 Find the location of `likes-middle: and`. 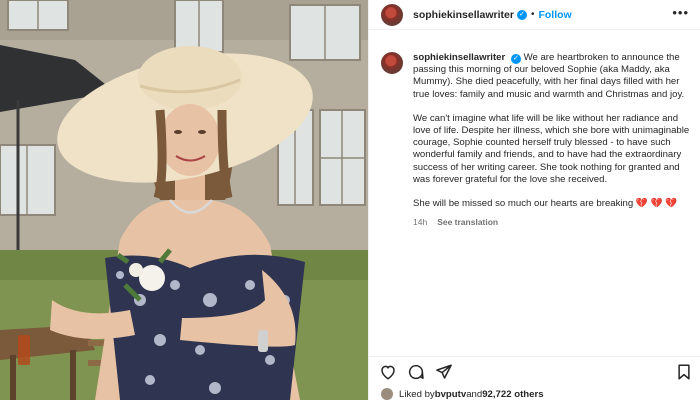

likes-middle: and is located at coordinates (474, 394).